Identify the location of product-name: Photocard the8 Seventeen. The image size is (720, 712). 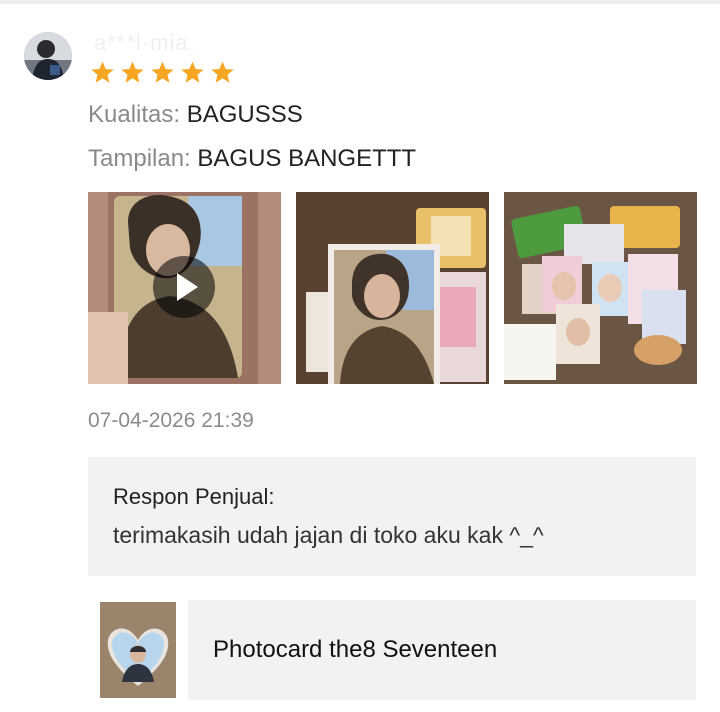
(355, 650).